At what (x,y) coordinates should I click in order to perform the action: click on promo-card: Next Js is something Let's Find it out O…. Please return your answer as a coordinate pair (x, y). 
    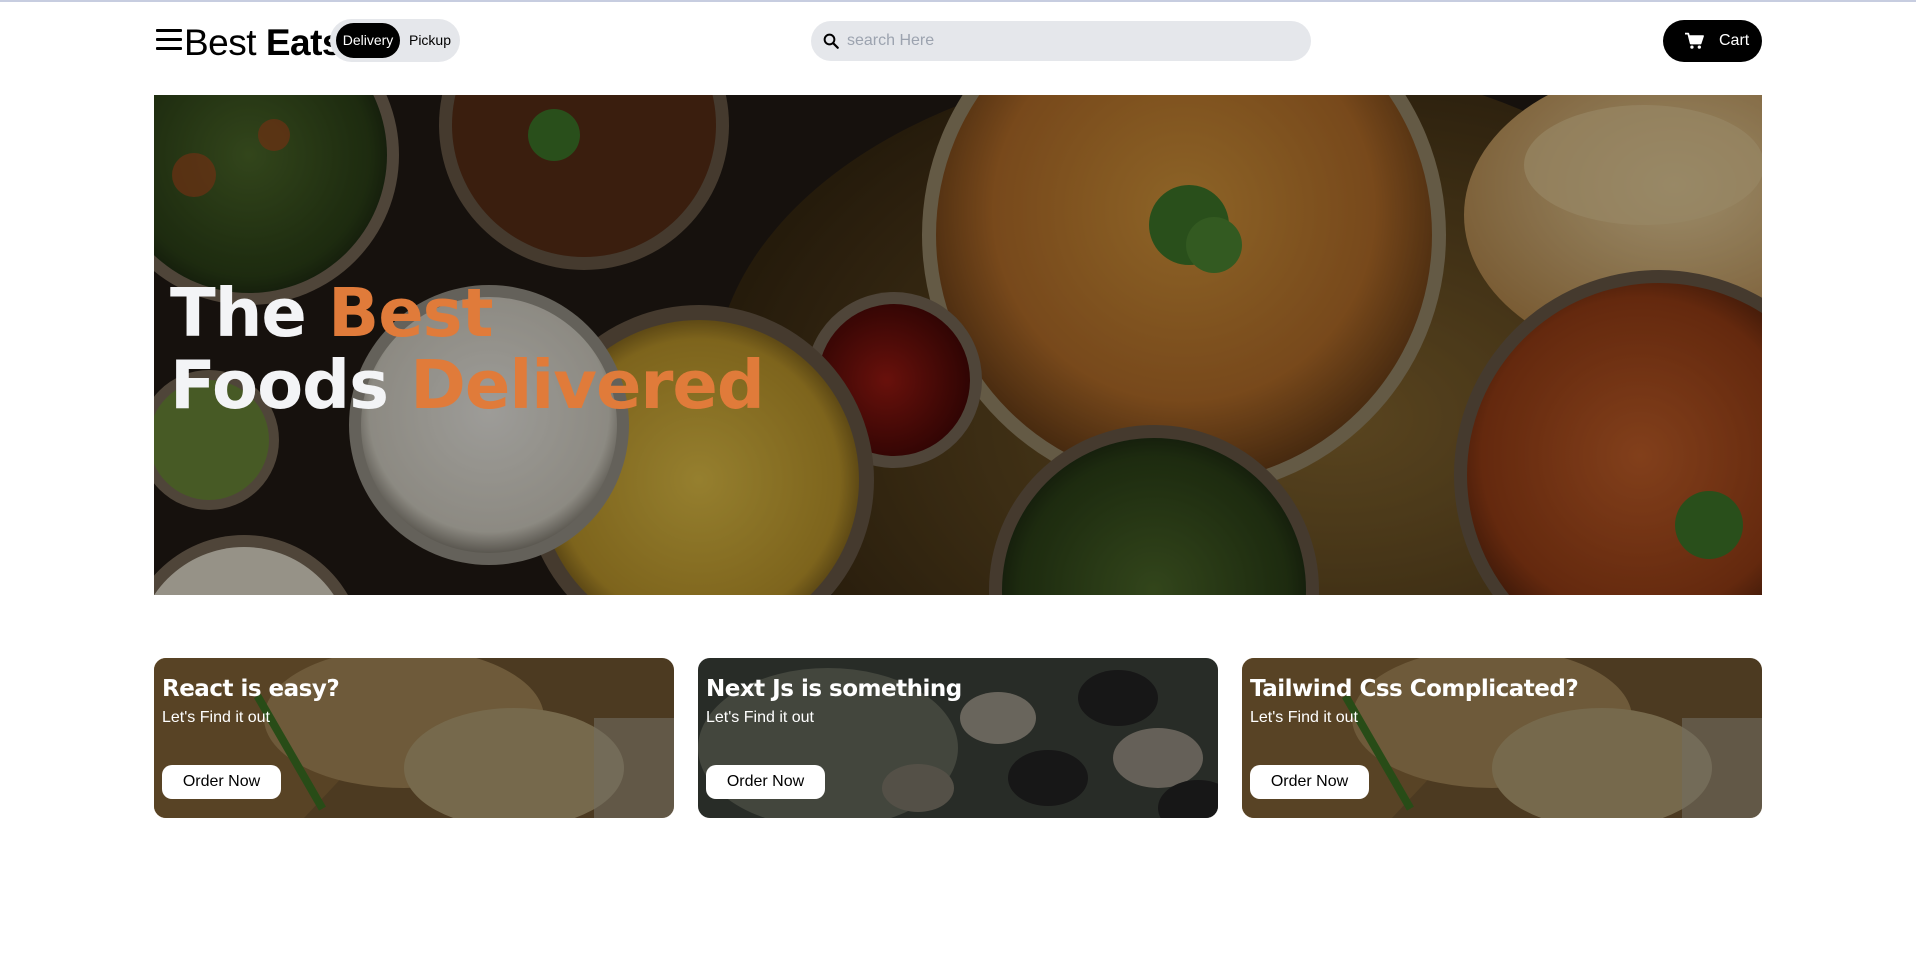
    Looking at the image, I should click on (958, 738).